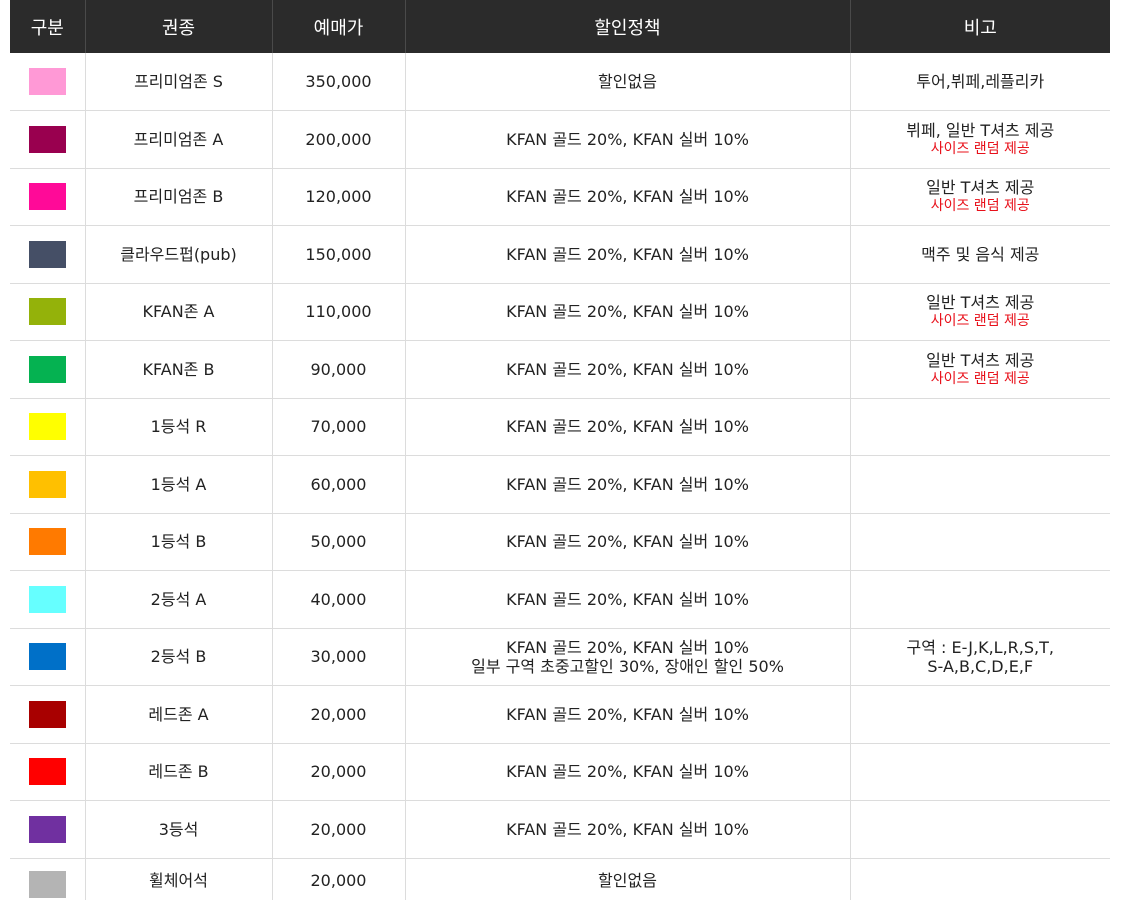 The height and width of the screenshot is (900, 1147). I want to click on table-row: 2등석 A 40,000 KFAN 골드 20%, KFAN 실버 10%, so click(560, 599).